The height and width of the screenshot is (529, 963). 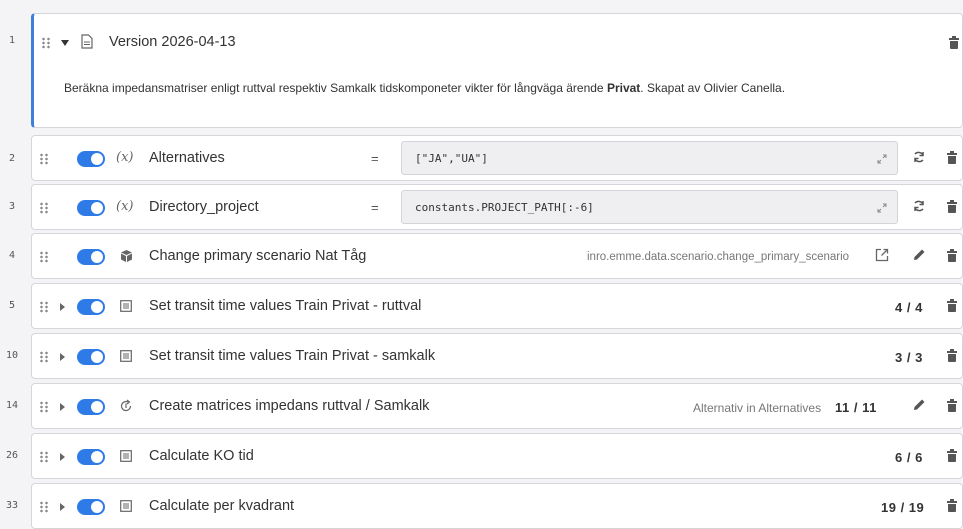 I want to click on step-count: 3 / 3, so click(x=909, y=357).